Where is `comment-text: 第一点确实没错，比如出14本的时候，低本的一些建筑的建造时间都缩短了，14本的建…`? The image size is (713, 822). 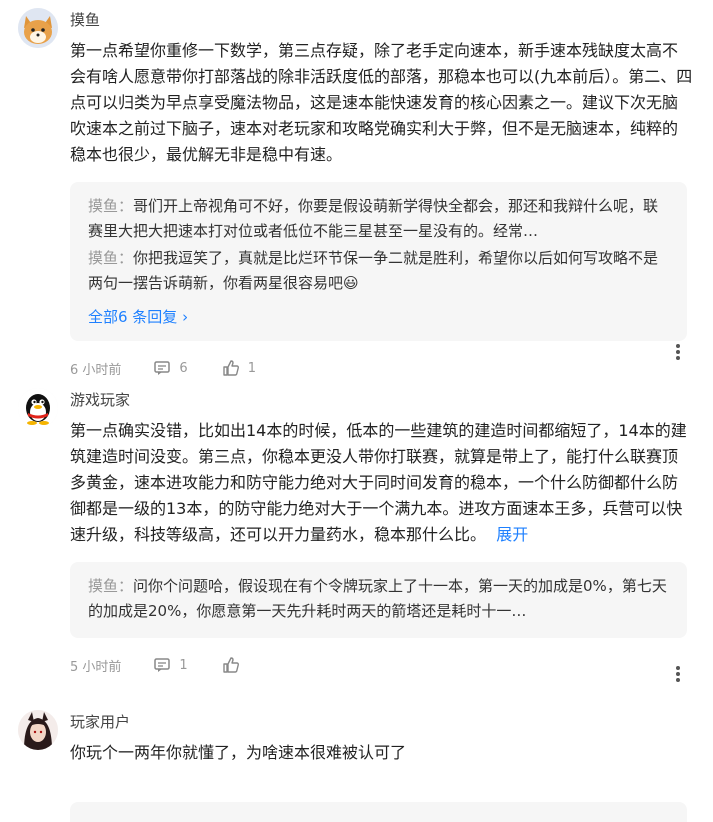
comment-text: 第一点确实没错，比如出14本的时候，低本的一些建筑的建造时间都缩短了，14本的建… is located at coordinates (381, 483).